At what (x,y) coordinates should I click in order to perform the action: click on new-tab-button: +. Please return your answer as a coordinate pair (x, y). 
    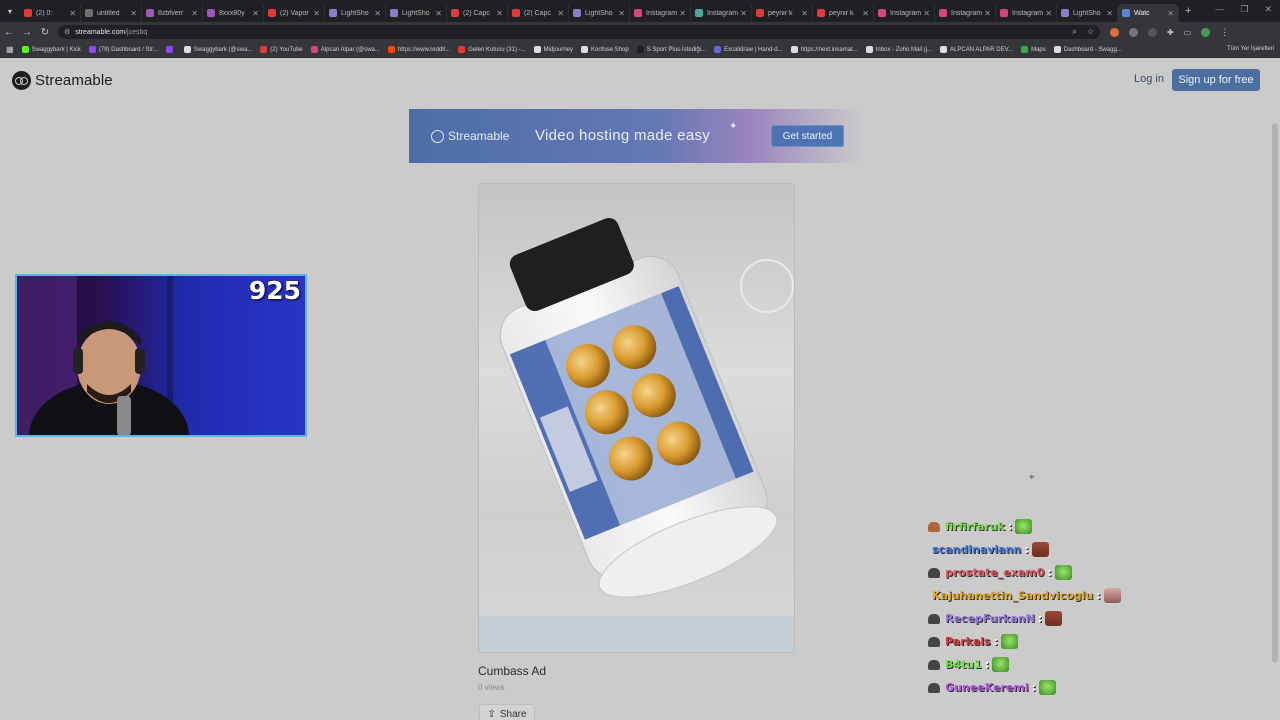
    Looking at the image, I should click on (1188, 11).